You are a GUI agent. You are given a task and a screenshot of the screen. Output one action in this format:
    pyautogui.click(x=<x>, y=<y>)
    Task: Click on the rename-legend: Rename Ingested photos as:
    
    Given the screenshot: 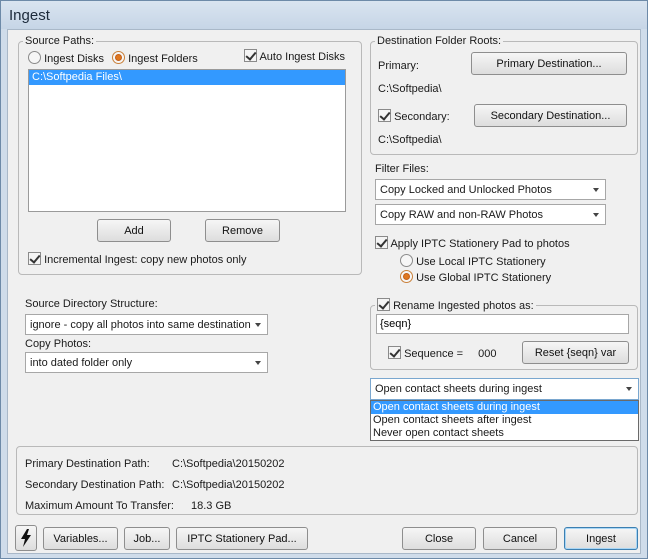 What is the action you would take?
    pyautogui.click(x=455, y=305)
    